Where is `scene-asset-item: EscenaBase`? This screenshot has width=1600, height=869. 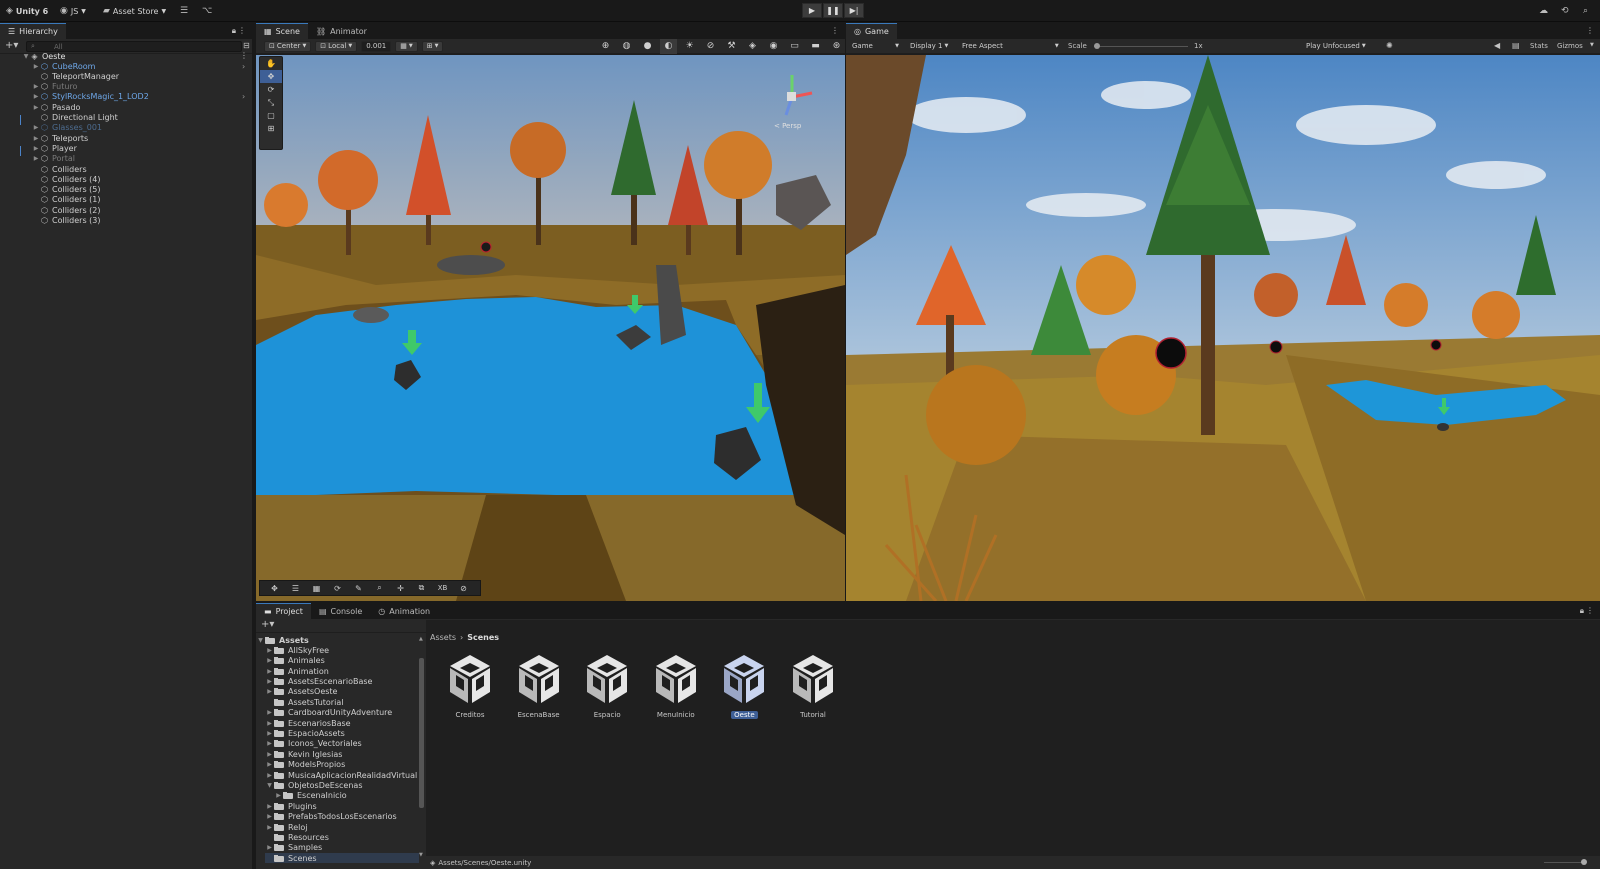
scene-asset-item: EscenaBase is located at coordinates (539, 686).